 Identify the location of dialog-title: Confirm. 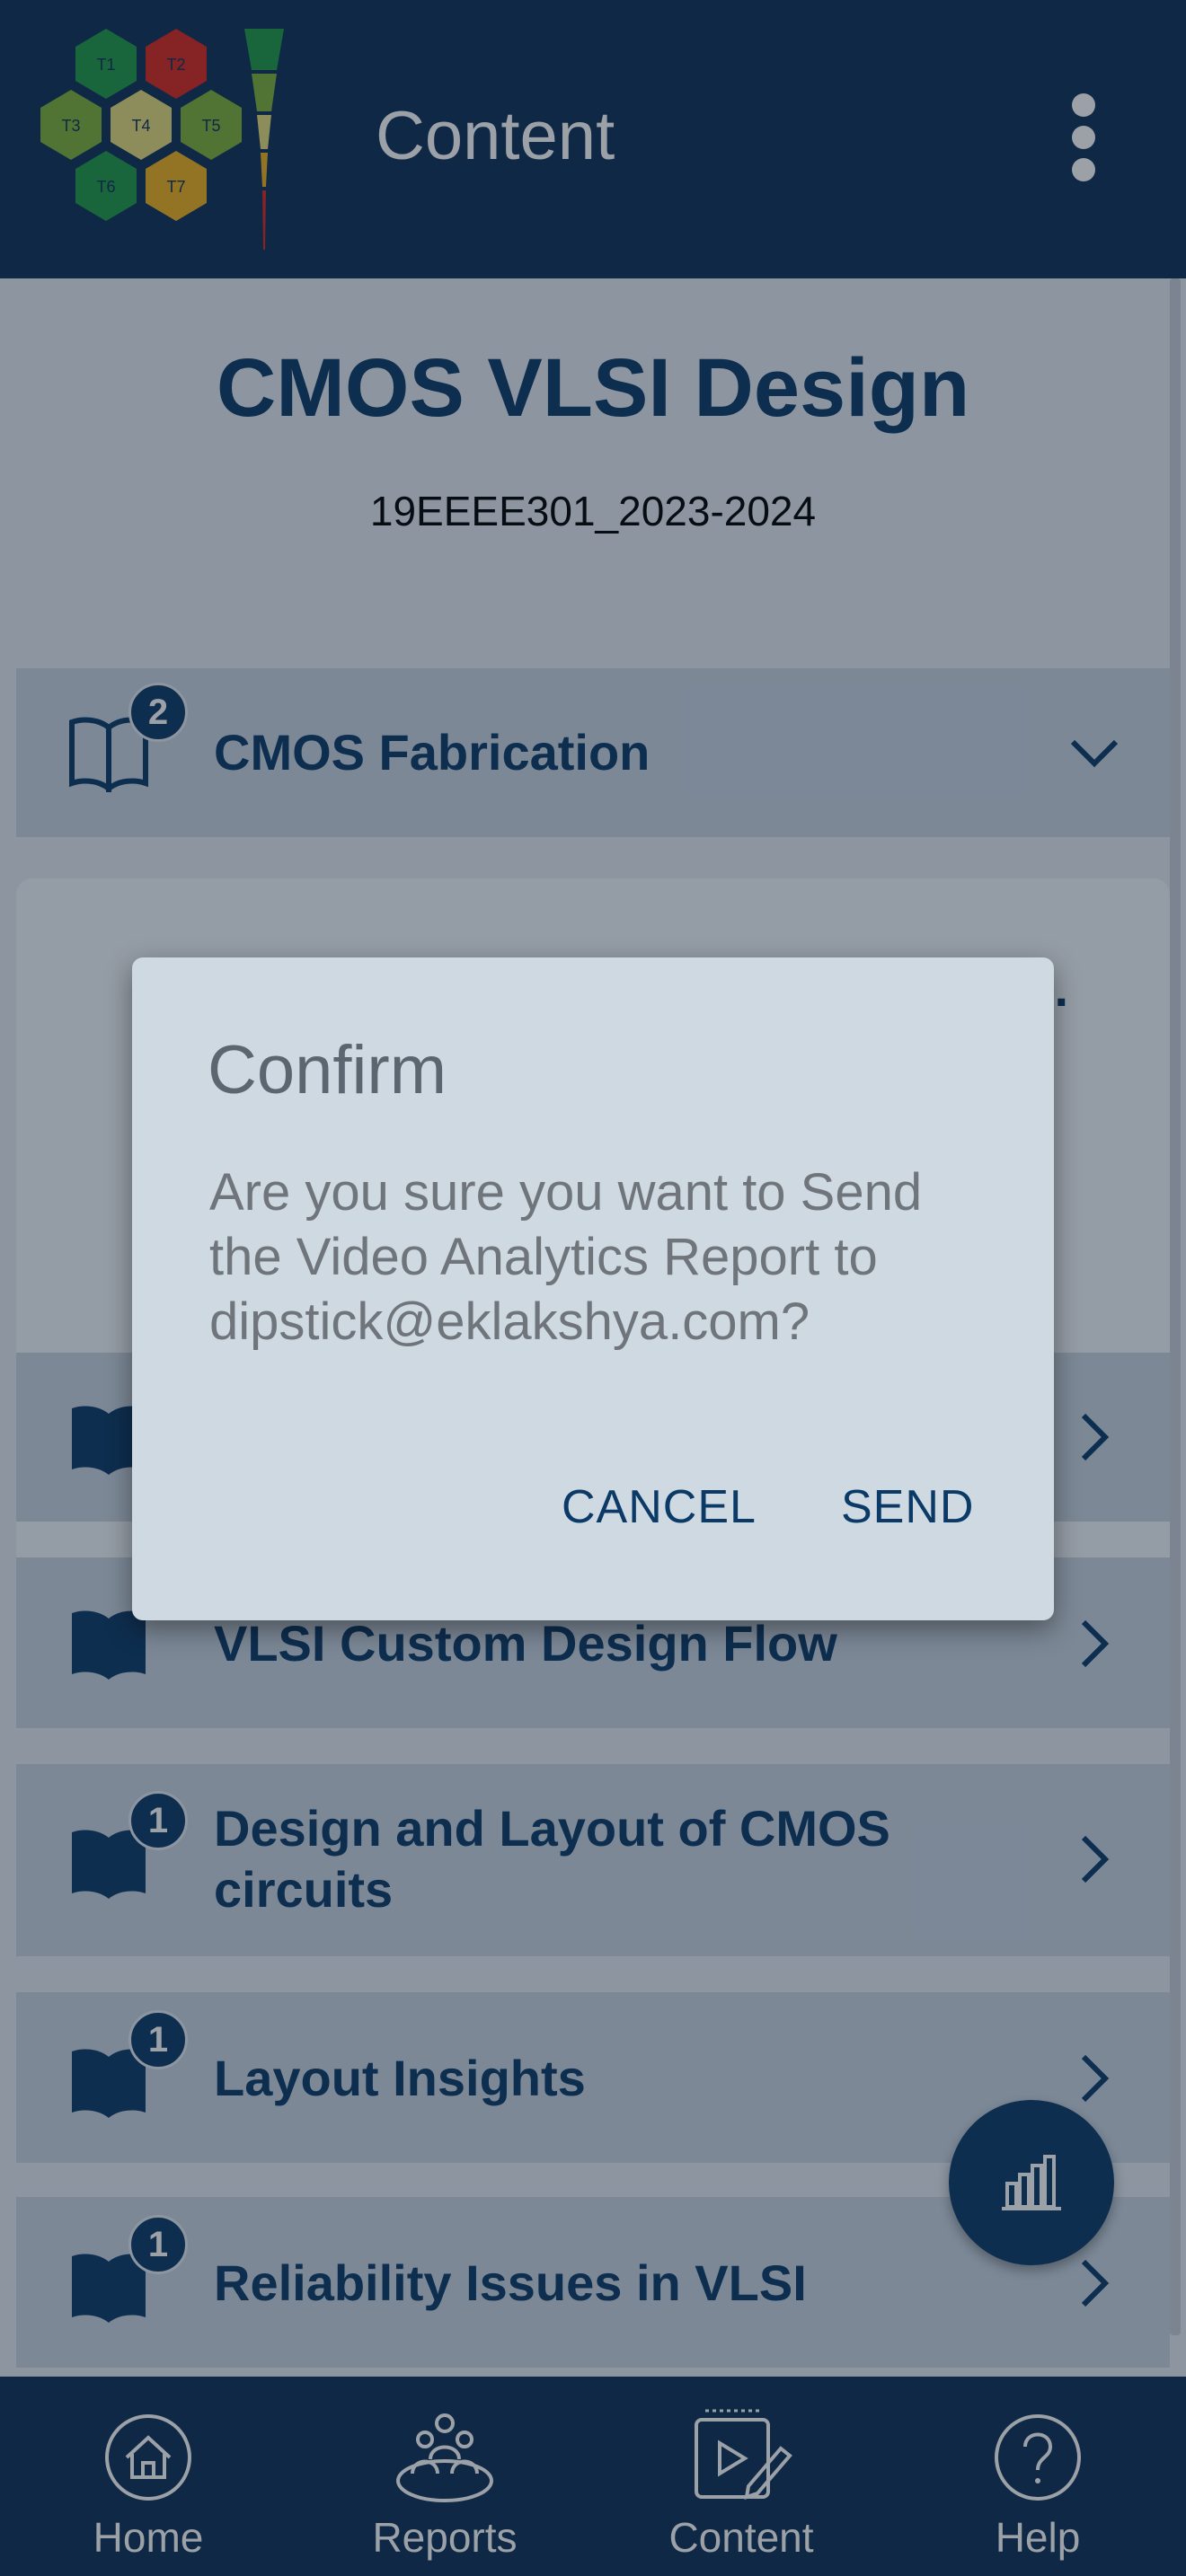
(327, 1070).